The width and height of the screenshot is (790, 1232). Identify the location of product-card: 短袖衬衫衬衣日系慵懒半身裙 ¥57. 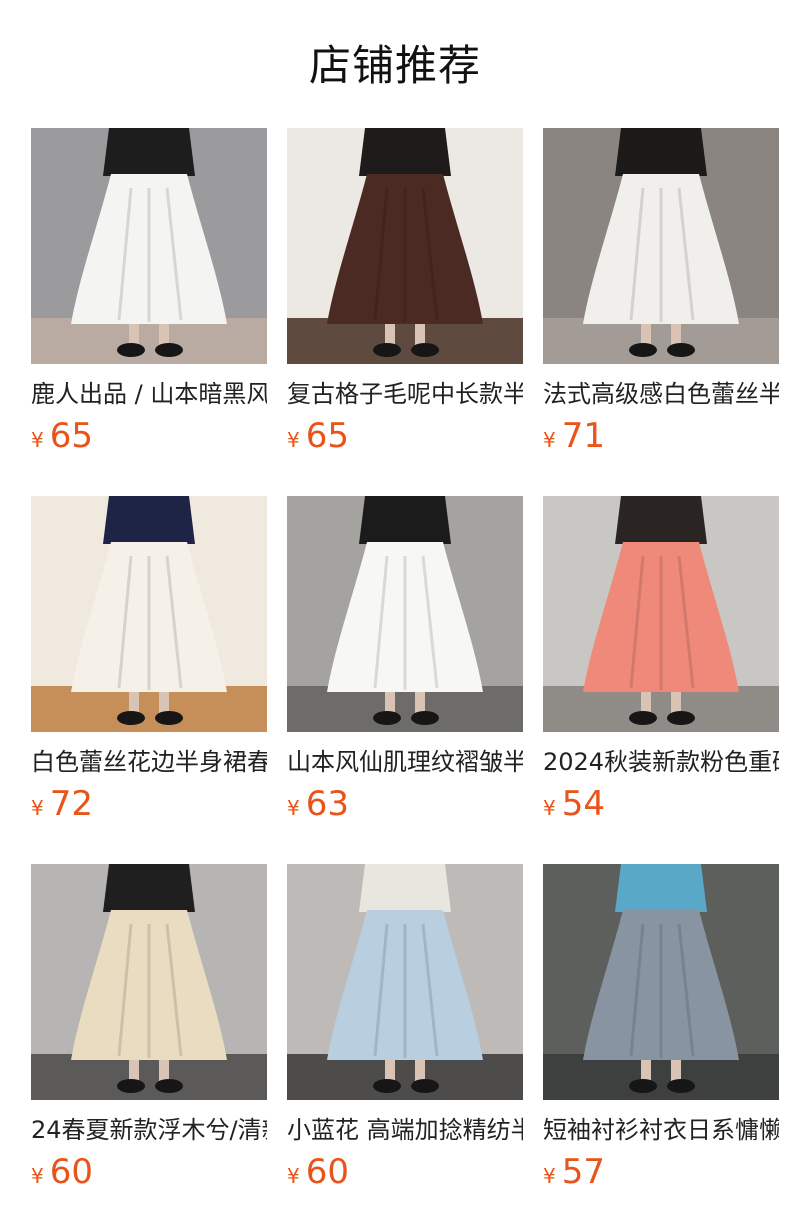
(661, 1028).